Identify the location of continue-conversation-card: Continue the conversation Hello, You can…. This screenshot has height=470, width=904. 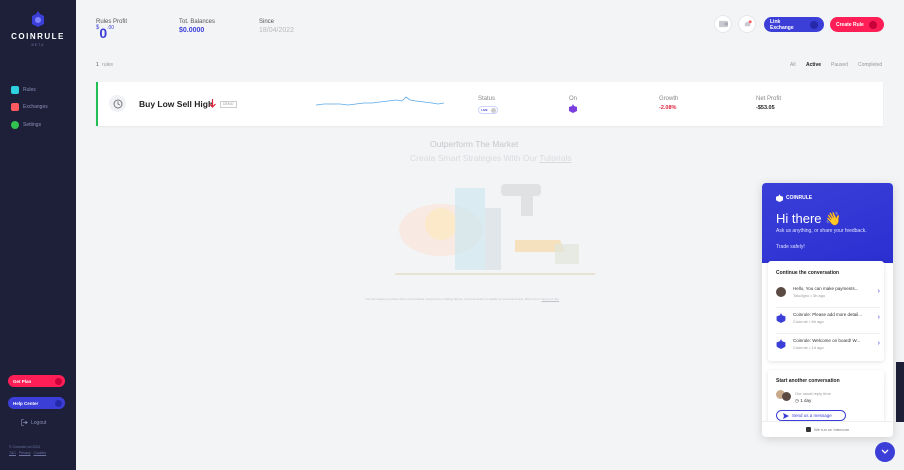
(826, 311).